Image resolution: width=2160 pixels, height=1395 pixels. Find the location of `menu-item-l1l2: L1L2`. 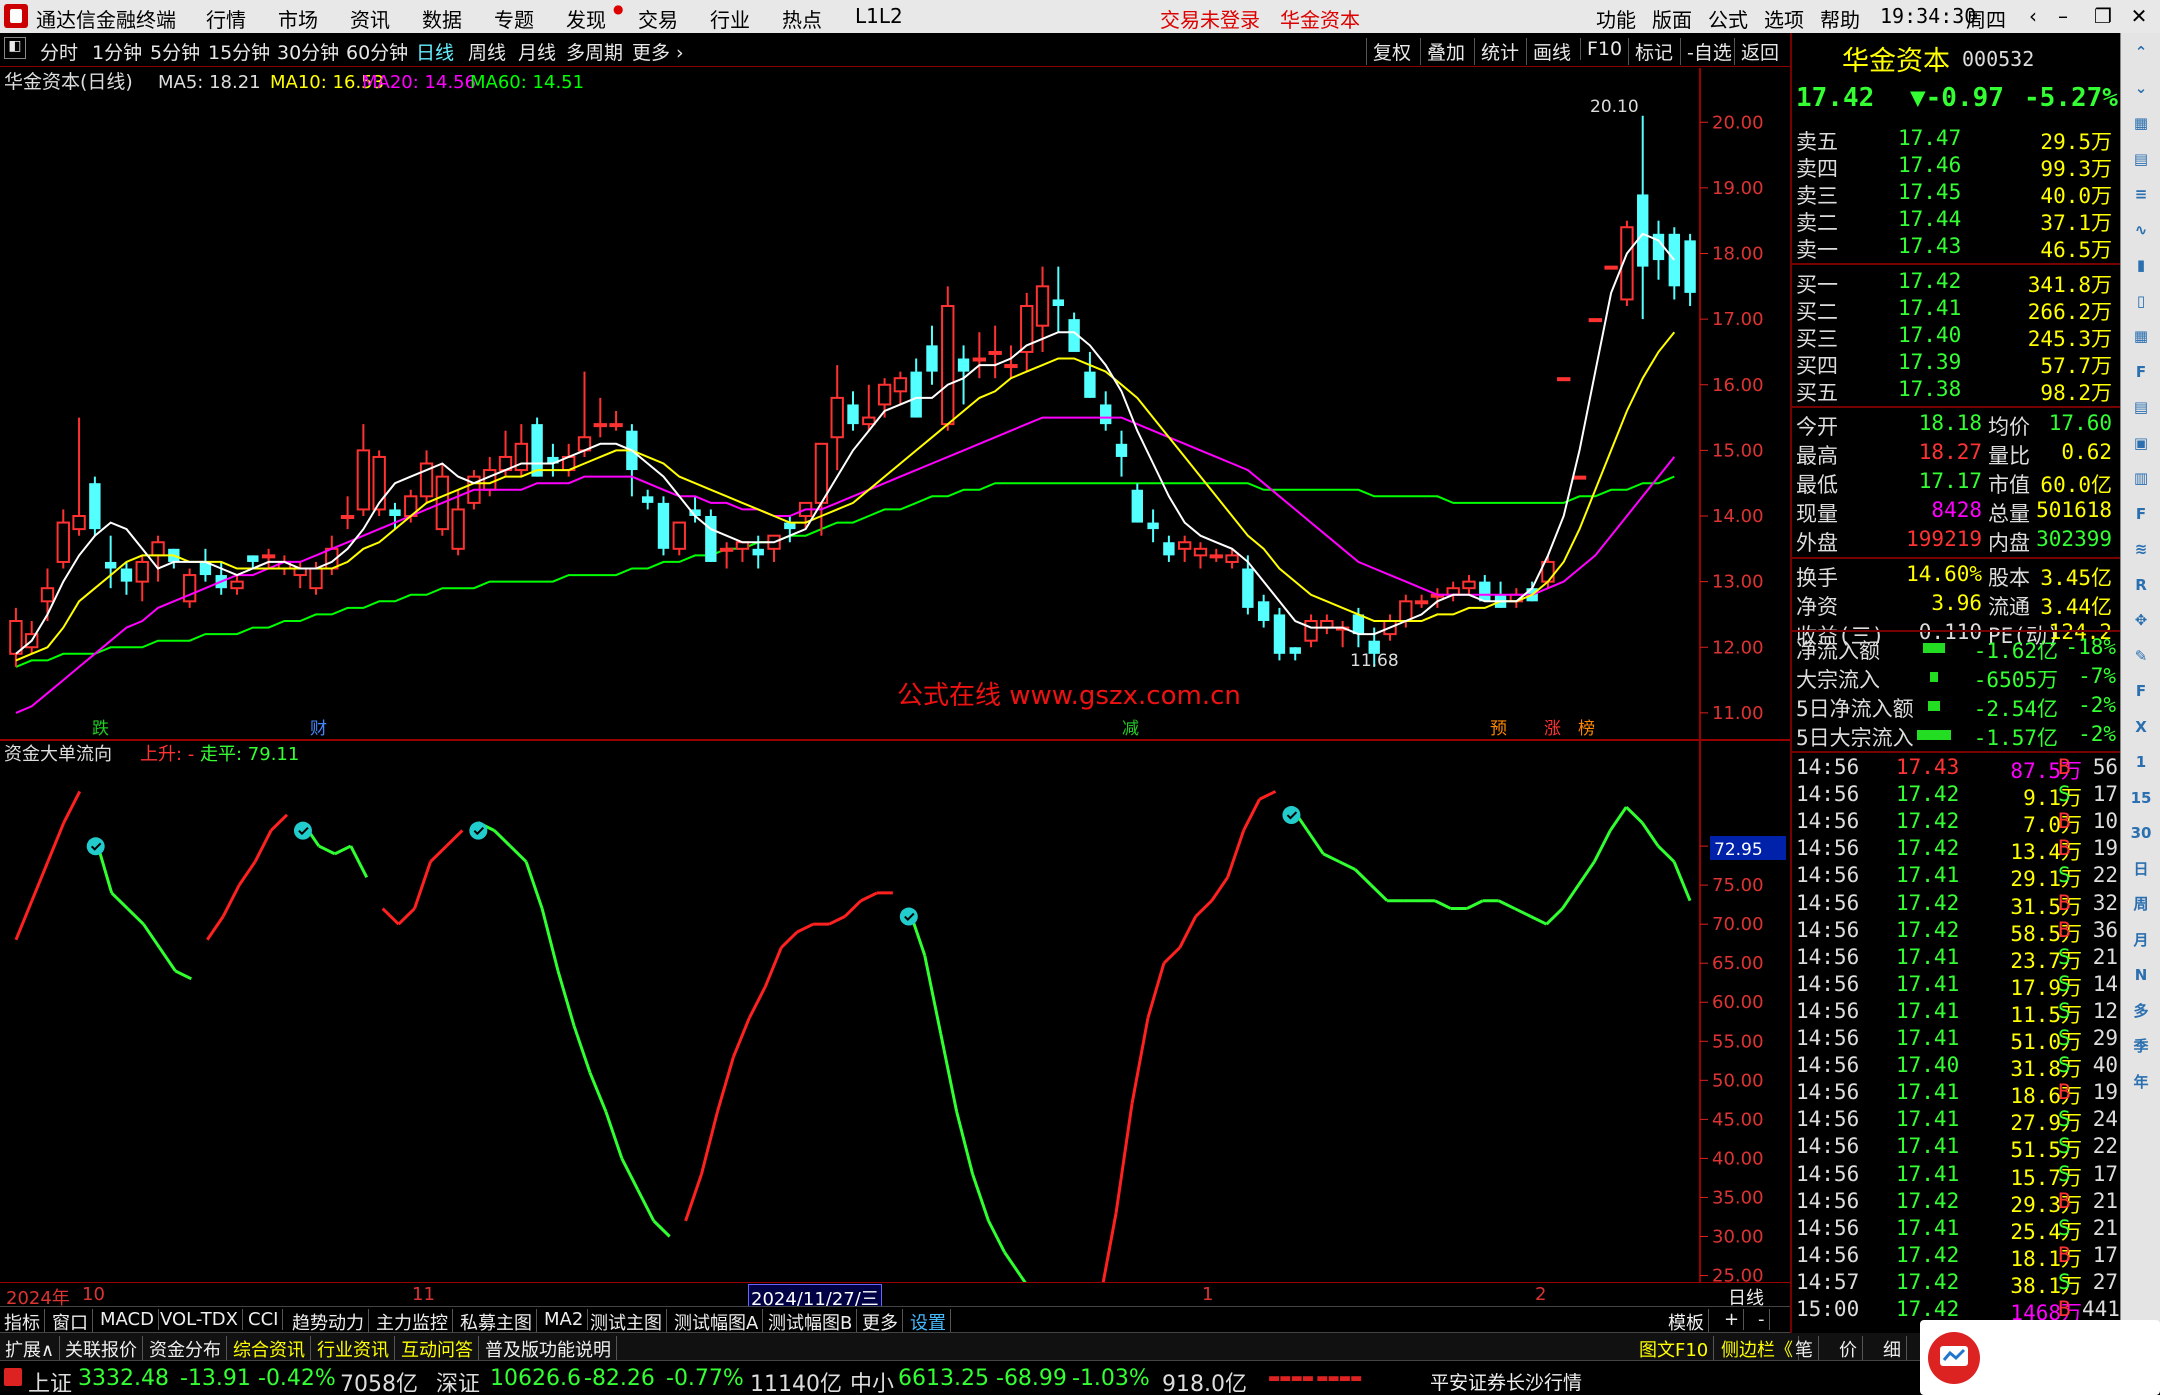

menu-item-l1l2: L1L2 is located at coordinates (879, 16).